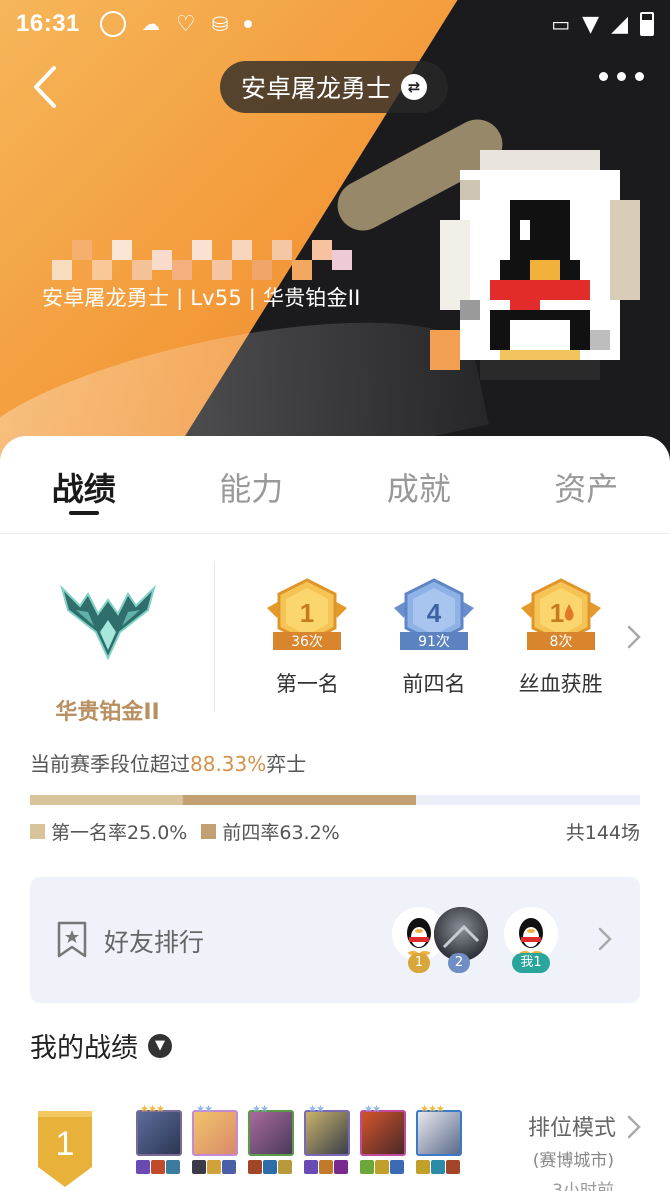 The height and width of the screenshot is (1191, 670). What do you see at coordinates (248, 24) in the screenshot?
I see `more-notifications-dot` at bounding box center [248, 24].